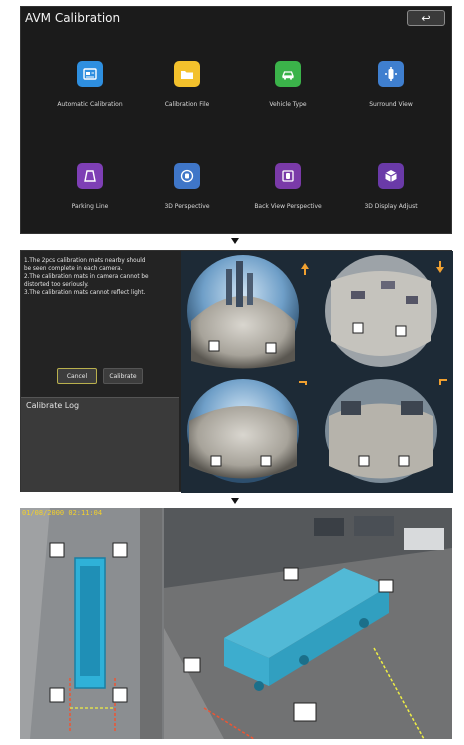 Image resolution: width=464 pixels, height=745 pixels. I want to click on tile-back-view-perspective: Back View Perspective, so click(288, 186).